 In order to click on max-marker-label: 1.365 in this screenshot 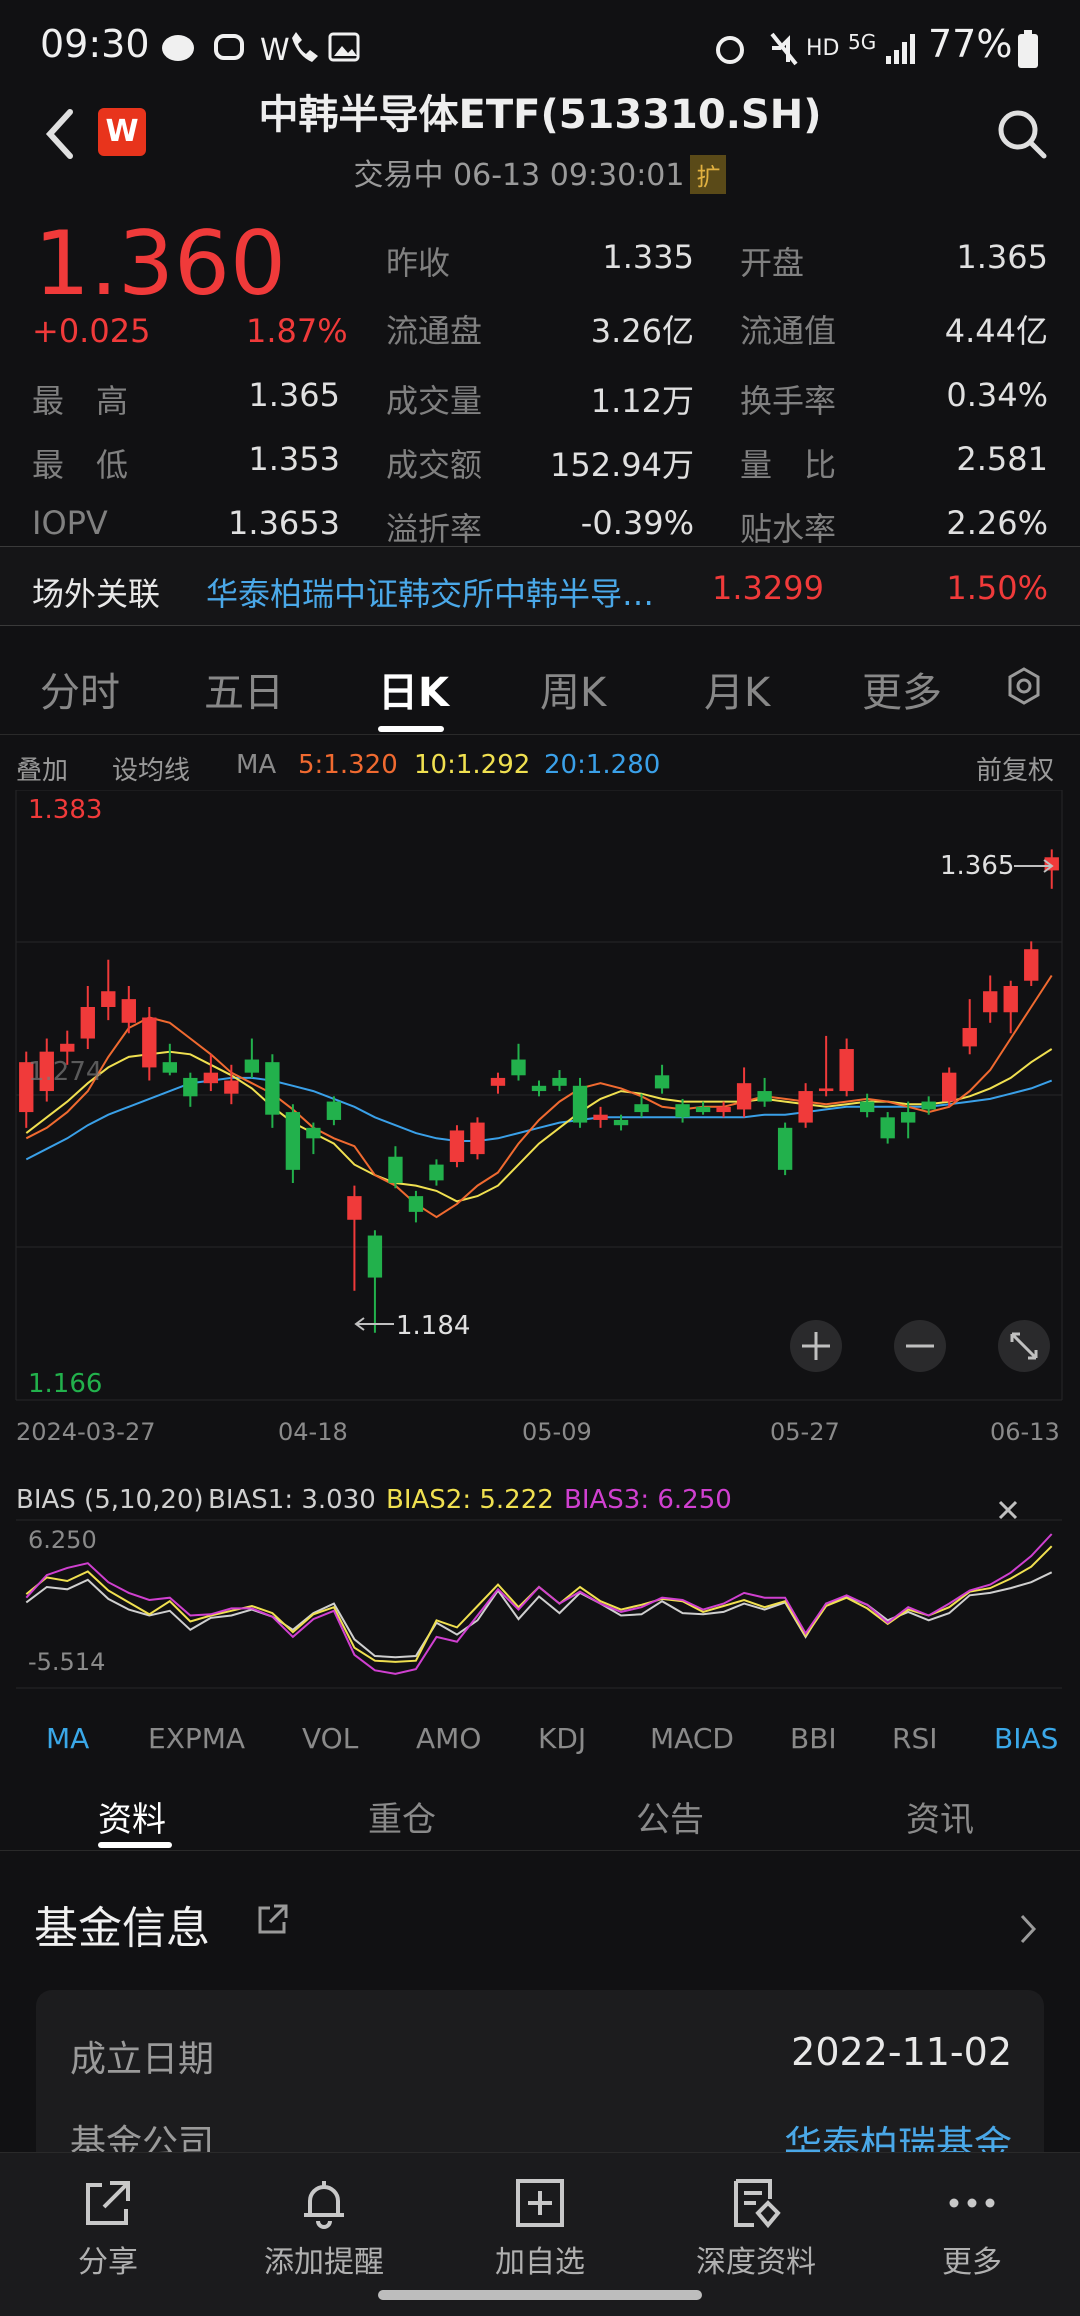, I will do `click(977, 866)`.